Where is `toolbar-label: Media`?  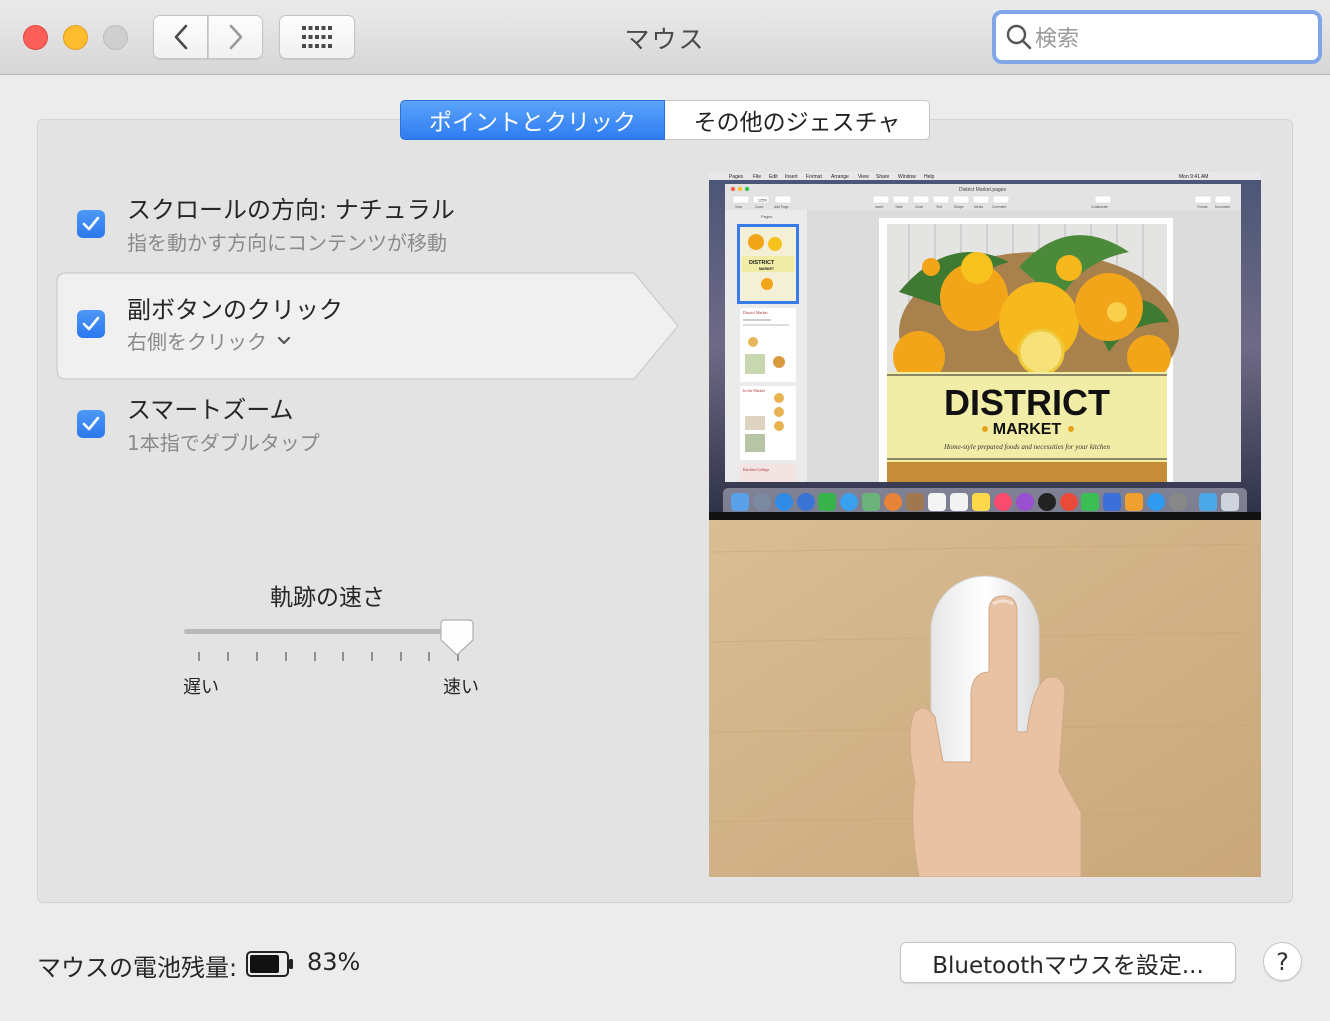 toolbar-label: Media is located at coordinates (978, 207).